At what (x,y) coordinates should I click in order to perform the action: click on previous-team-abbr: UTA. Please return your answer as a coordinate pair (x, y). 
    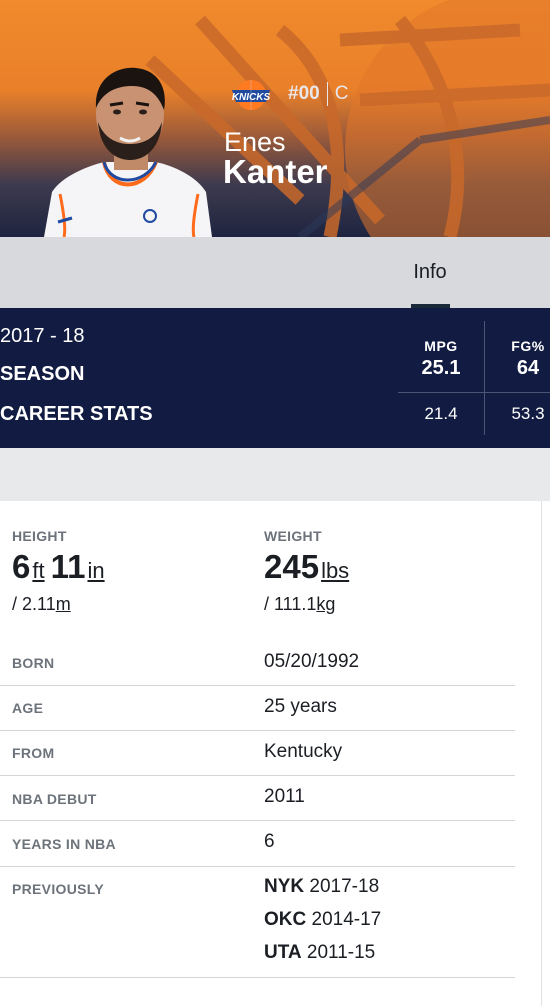
    Looking at the image, I should click on (283, 952).